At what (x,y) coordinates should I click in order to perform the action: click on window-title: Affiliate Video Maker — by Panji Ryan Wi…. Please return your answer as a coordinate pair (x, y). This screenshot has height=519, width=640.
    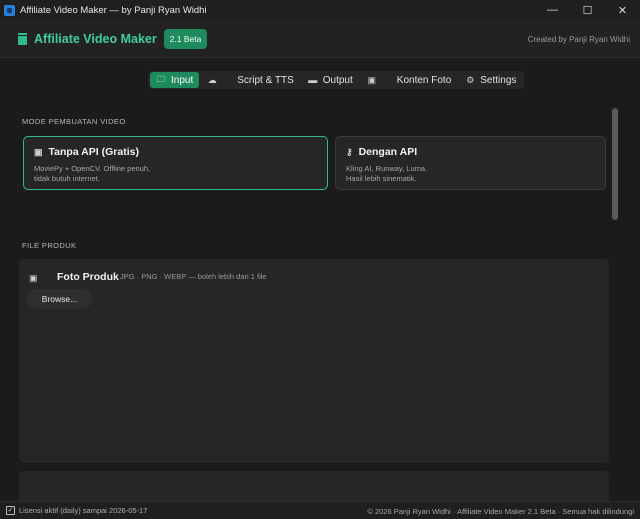
    Looking at the image, I should click on (113, 10).